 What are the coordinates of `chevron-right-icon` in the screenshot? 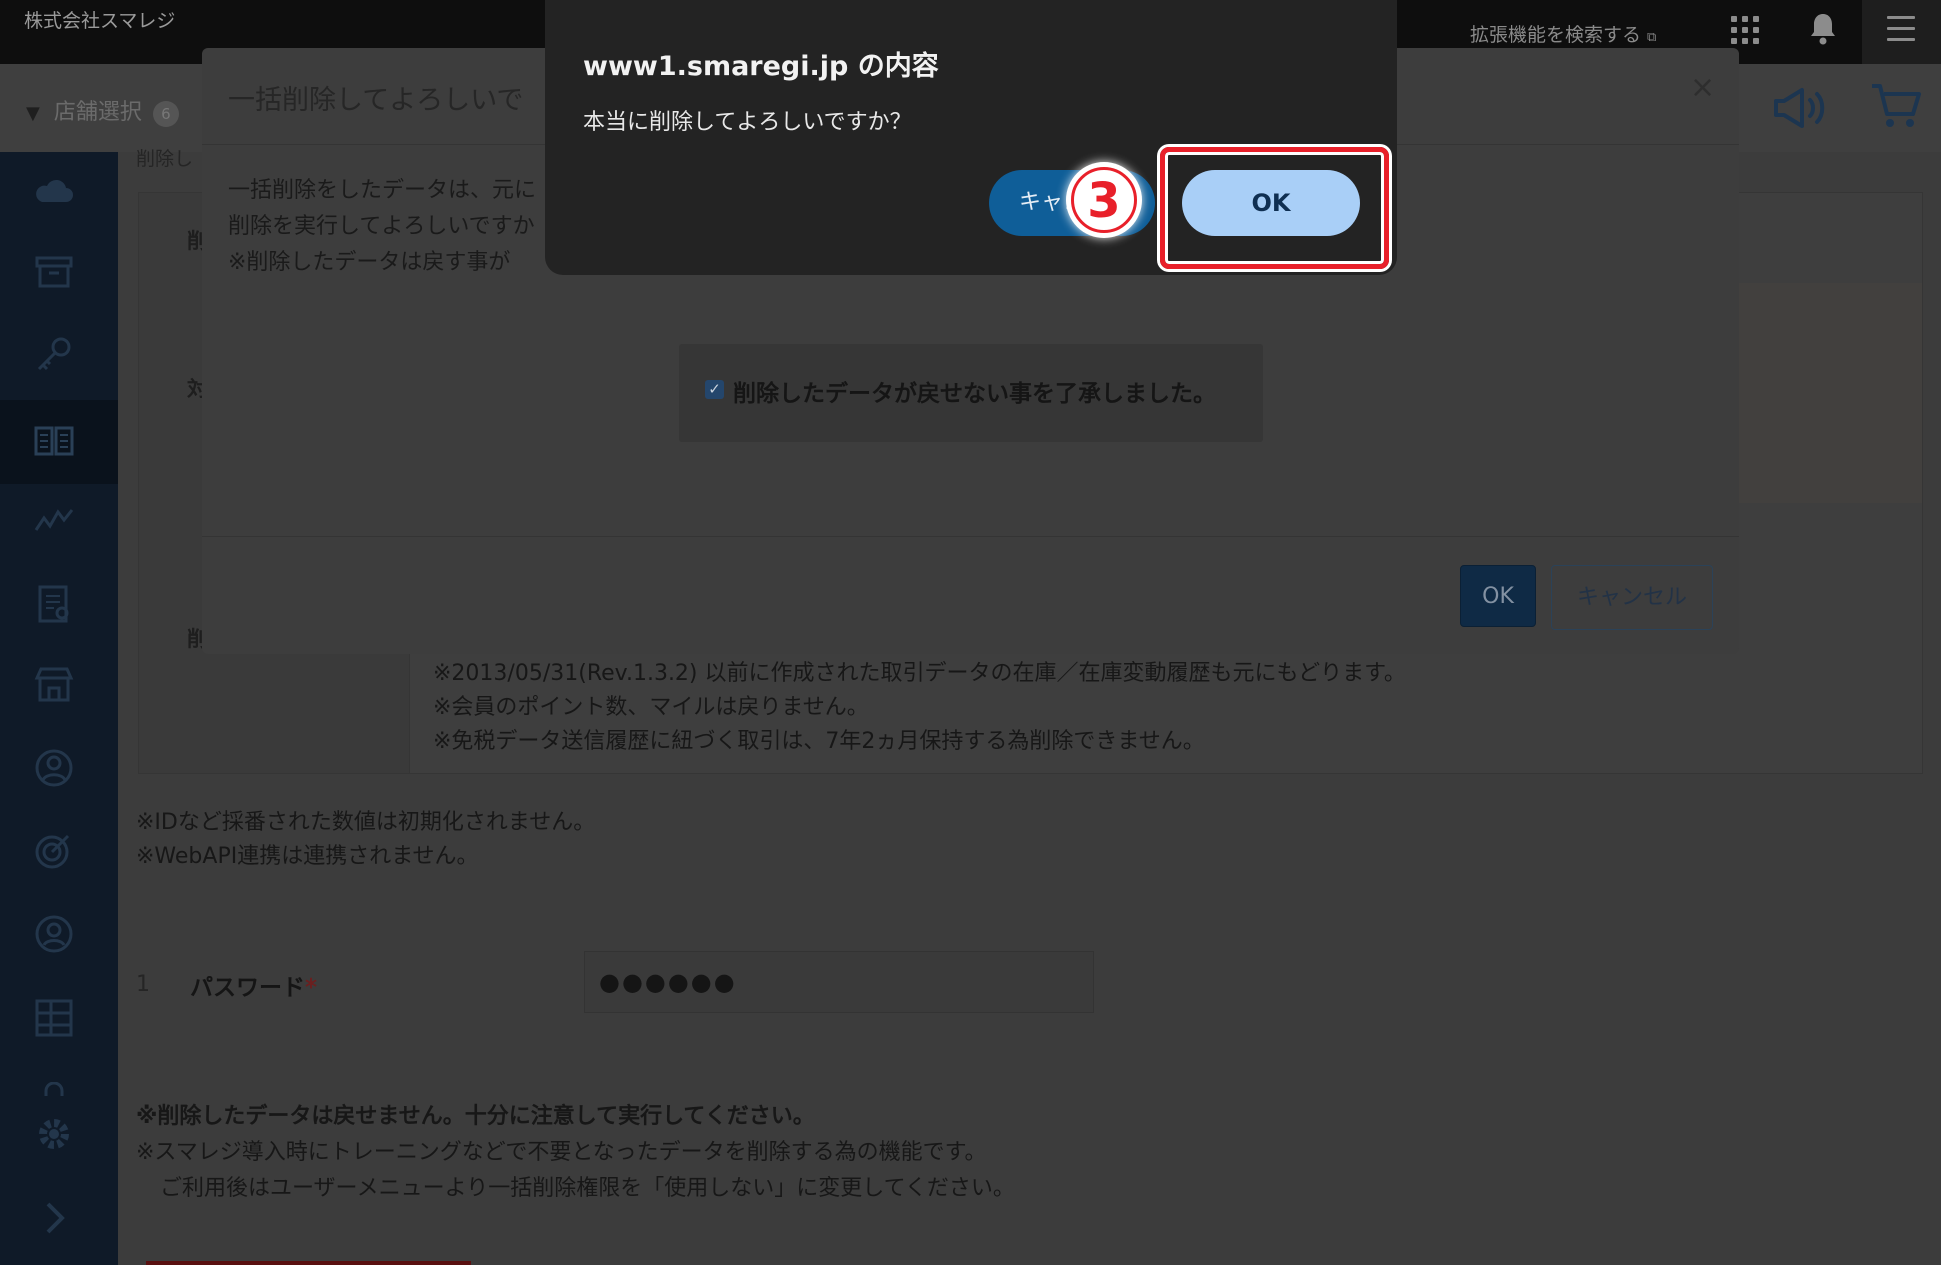 It's located at (54, 1218).